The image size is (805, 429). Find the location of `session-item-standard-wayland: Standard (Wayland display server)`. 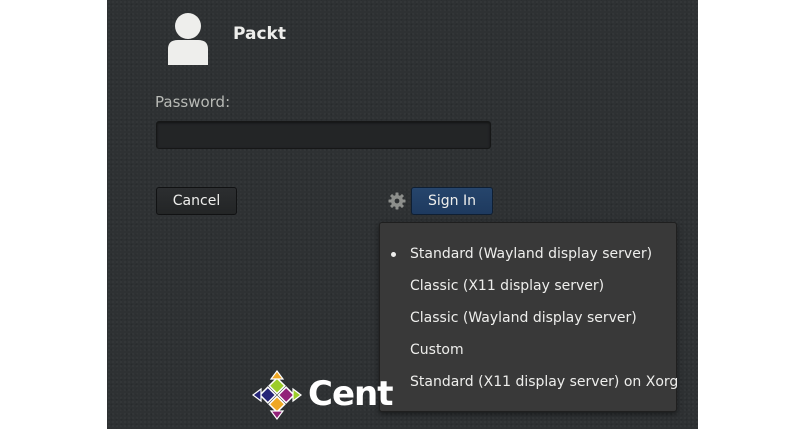

session-item-standard-wayland: Standard (Wayland display server) is located at coordinates (528, 254).